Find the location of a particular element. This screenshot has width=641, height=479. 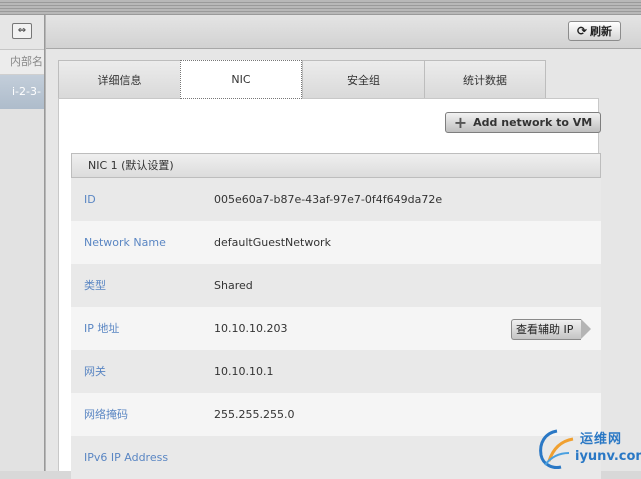

detail-row-ip-address: IP 地址 10.10.10.203 查看辅助 IP is located at coordinates (336, 328).